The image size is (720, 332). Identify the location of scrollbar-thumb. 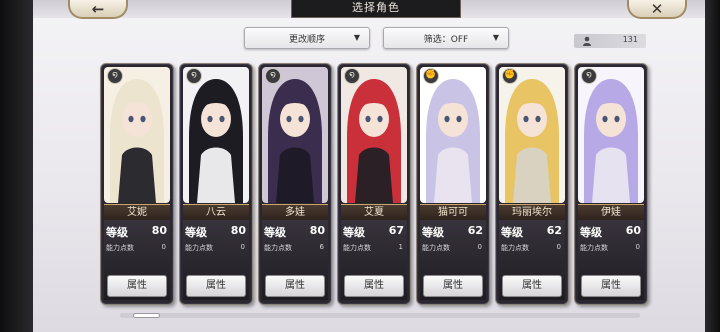
(146, 315).